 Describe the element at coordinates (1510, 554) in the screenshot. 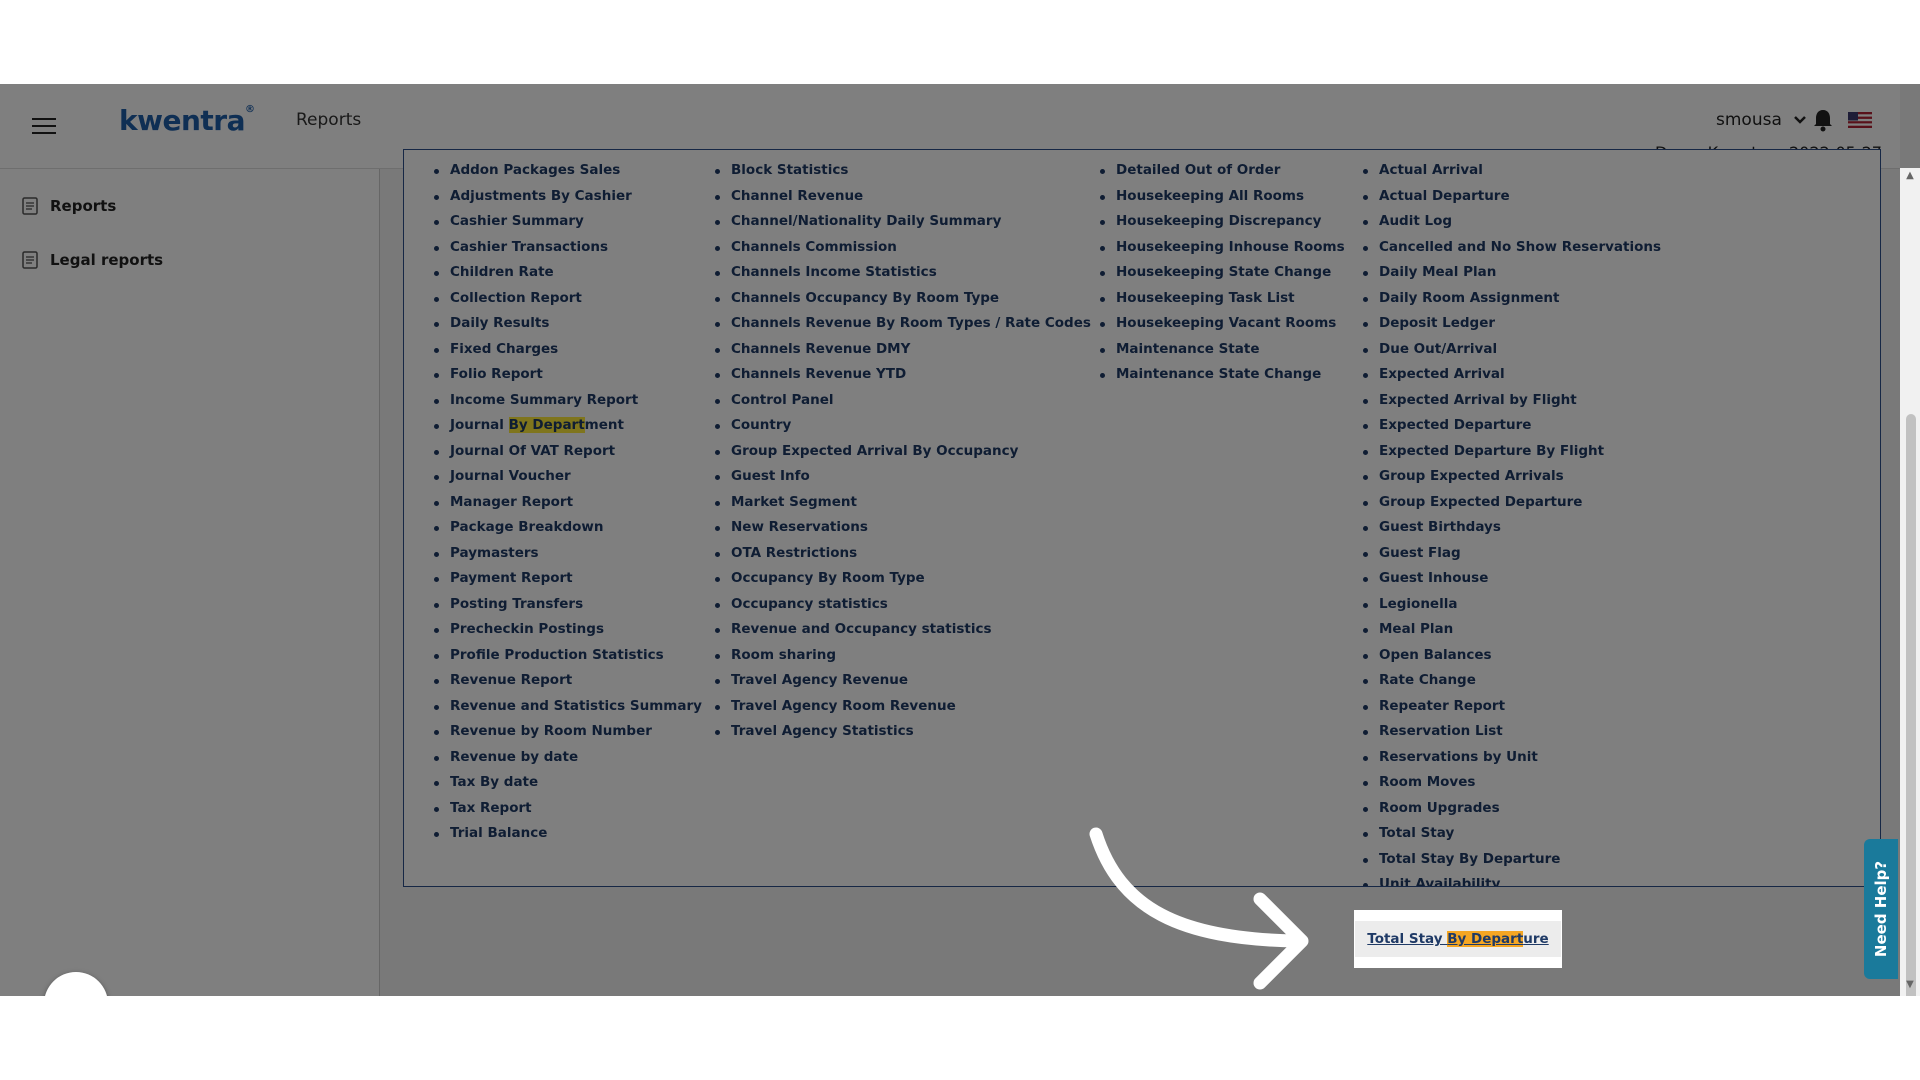

I see `report-link: Guest Flag` at that location.